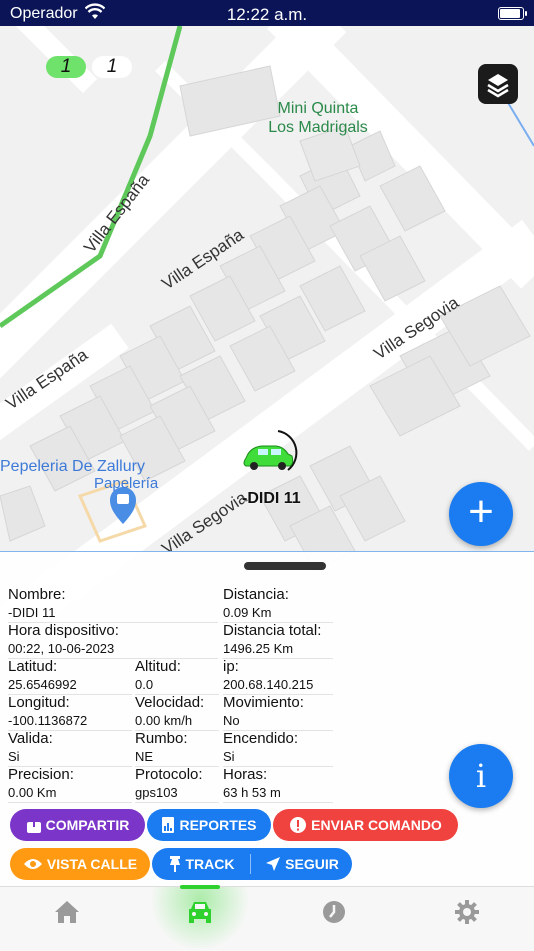  Describe the element at coordinates (318, 108) in the screenshot. I see `poi-line1: Mini Quinta` at that location.